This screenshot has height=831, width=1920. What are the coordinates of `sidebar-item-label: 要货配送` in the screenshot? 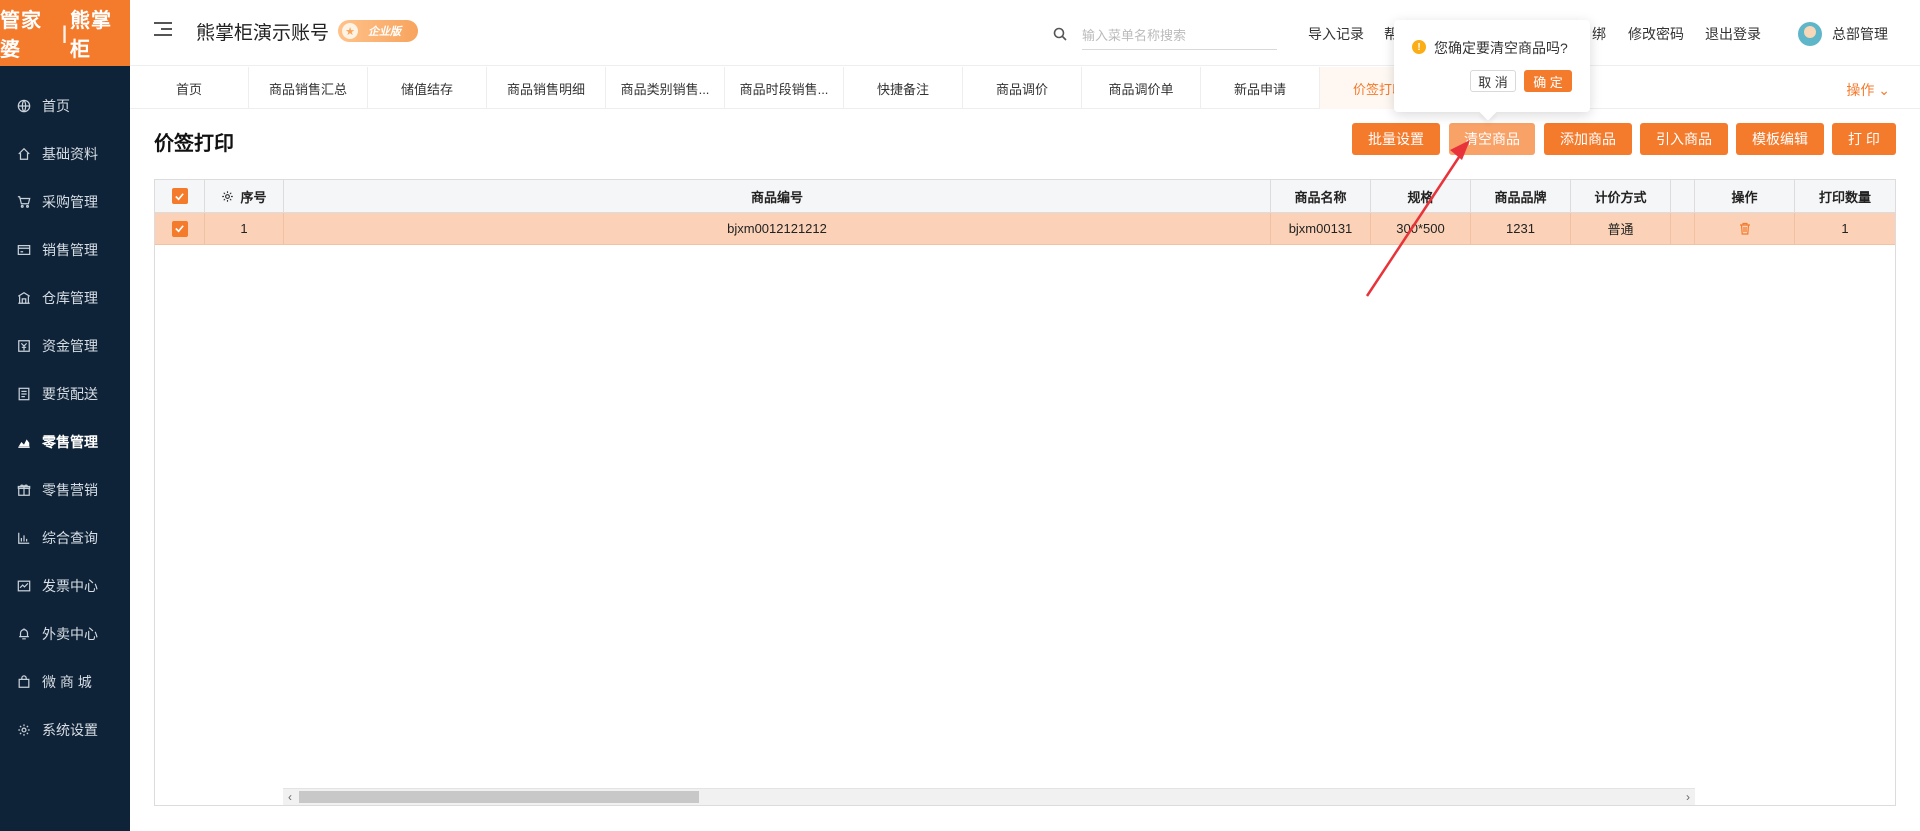 It's located at (70, 394).